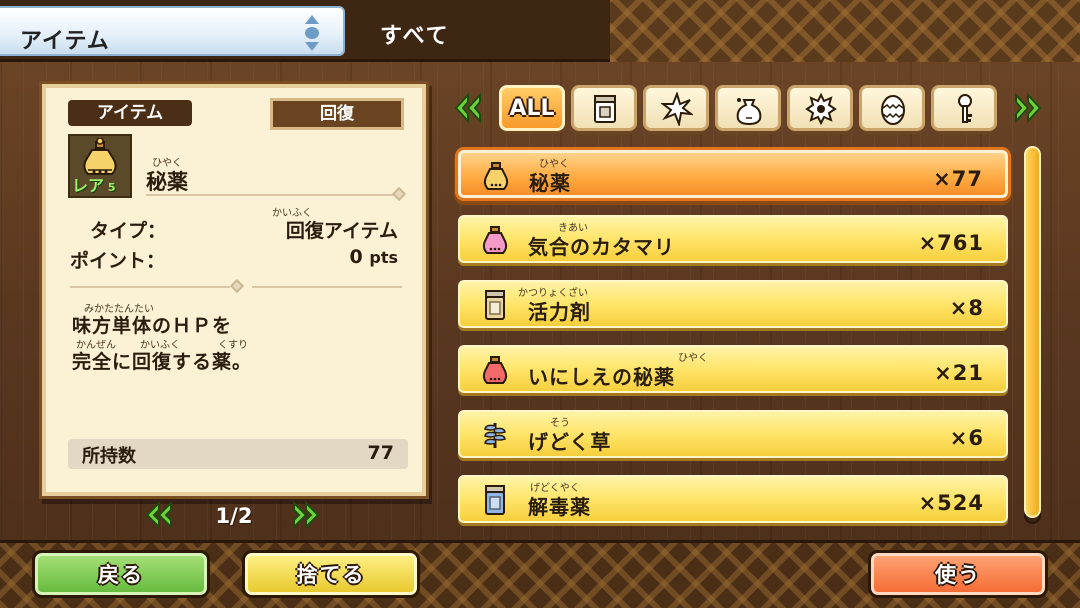  Describe the element at coordinates (337, 114) in the screenshot. I see `item-category-badge: 回復` at that location.